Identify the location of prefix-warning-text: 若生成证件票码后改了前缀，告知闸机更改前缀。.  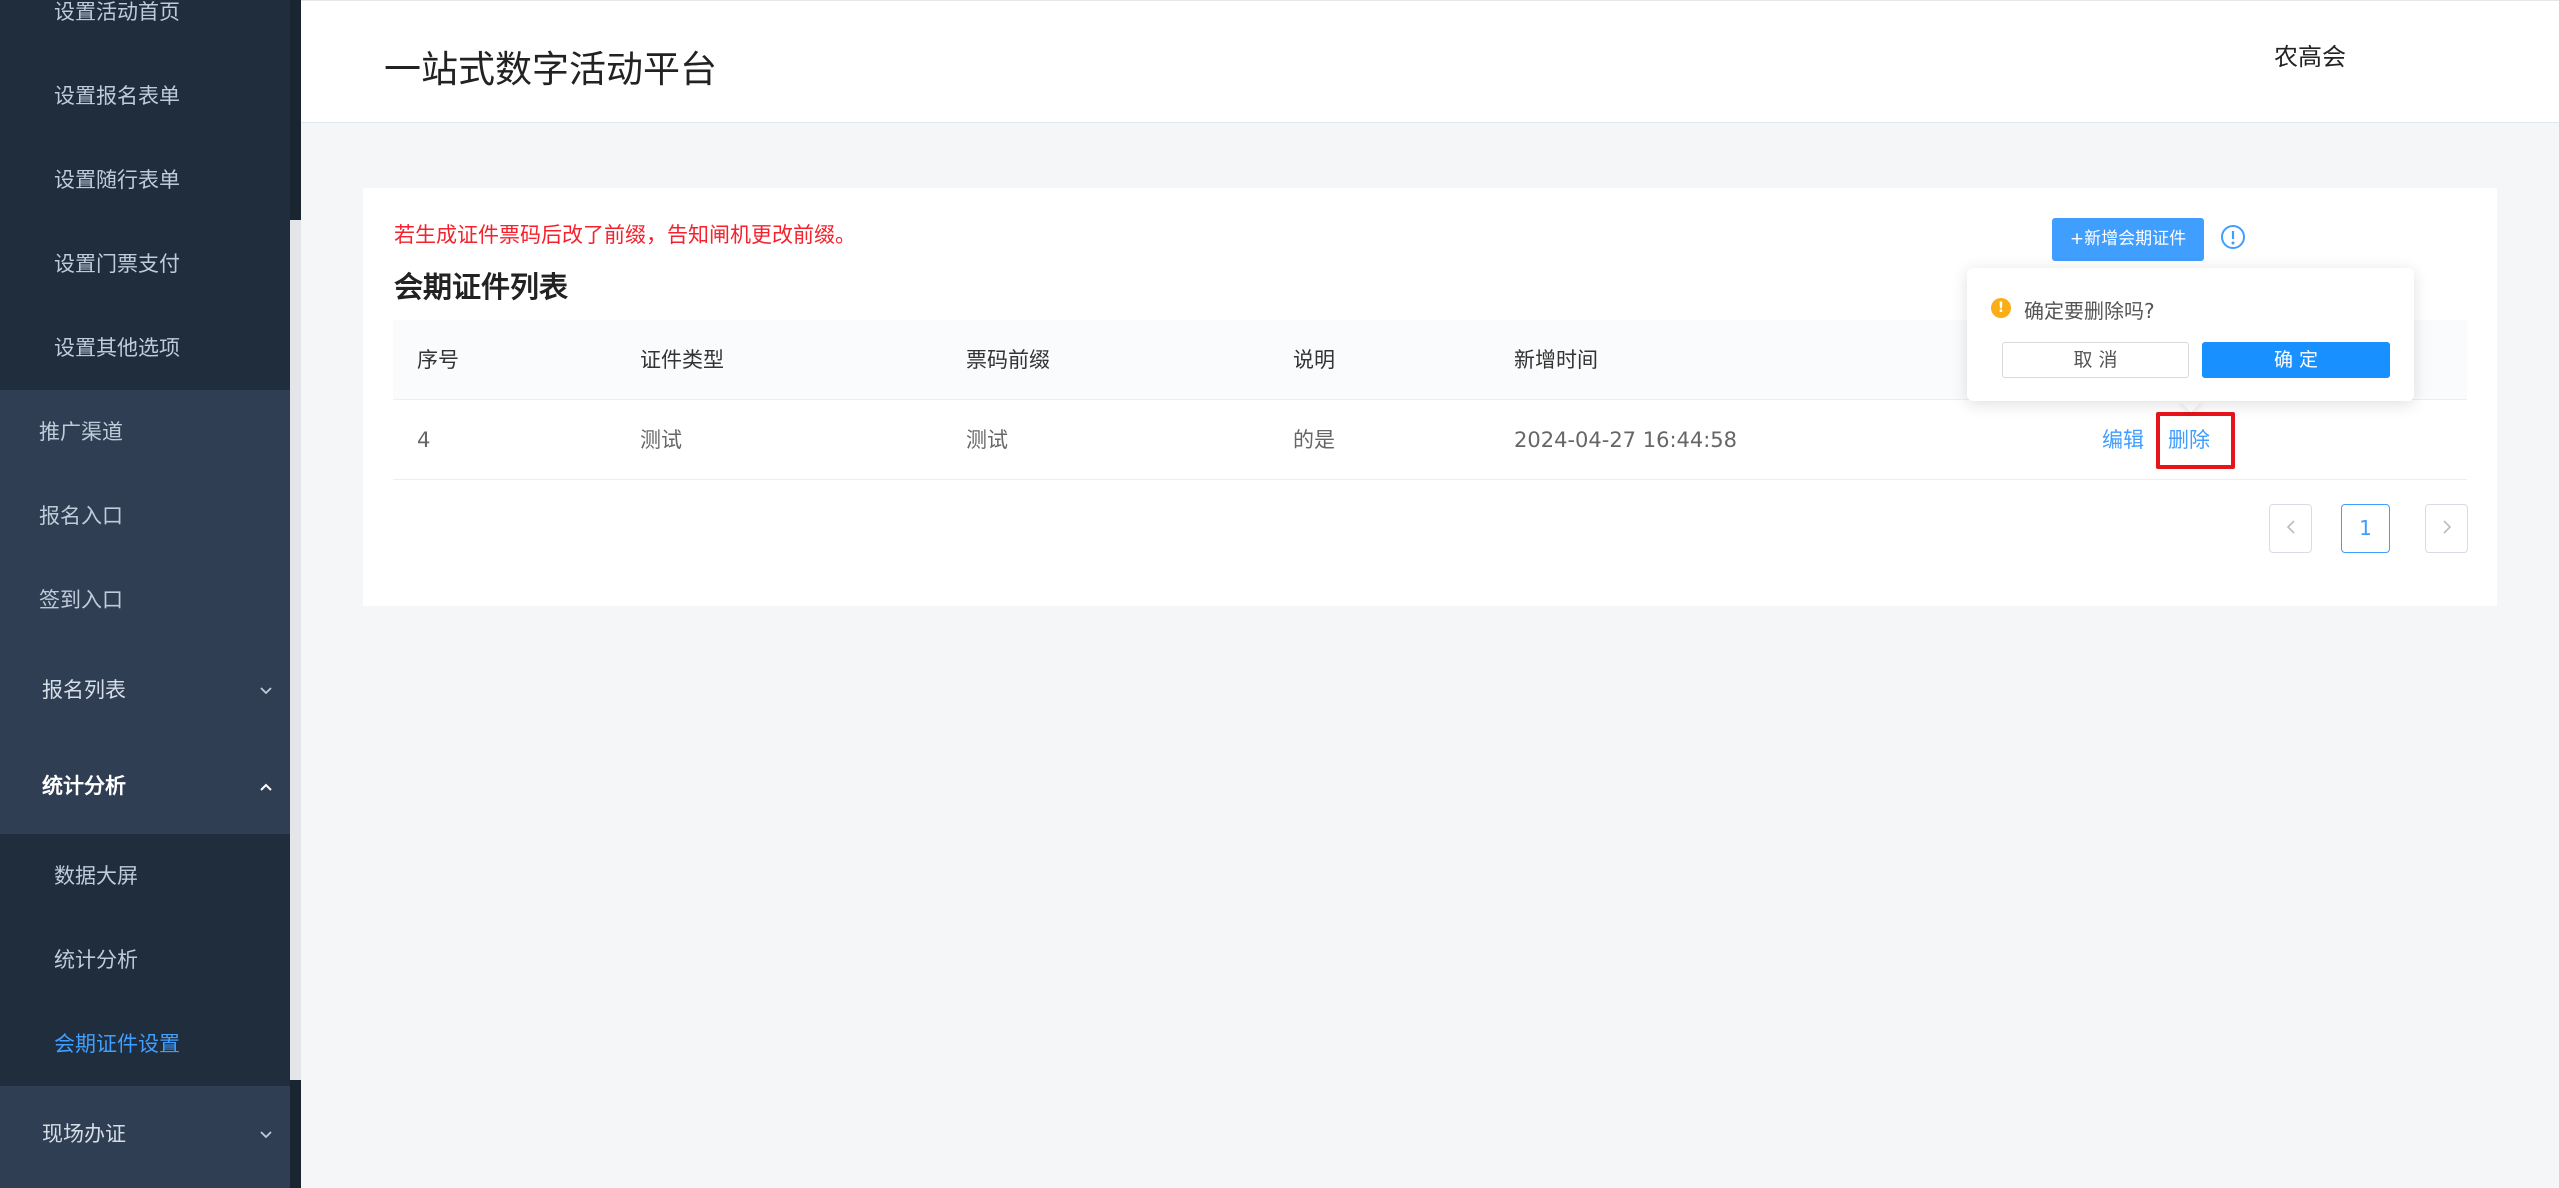
(625, 235).